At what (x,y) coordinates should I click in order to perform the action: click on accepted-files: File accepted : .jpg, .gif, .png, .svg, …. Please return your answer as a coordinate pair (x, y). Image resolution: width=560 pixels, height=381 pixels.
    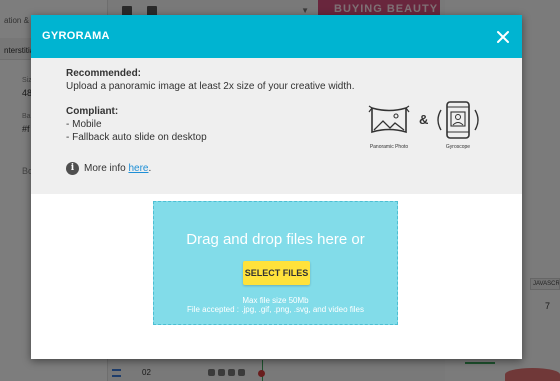
    Looking at the image, I should click on (275, 309).